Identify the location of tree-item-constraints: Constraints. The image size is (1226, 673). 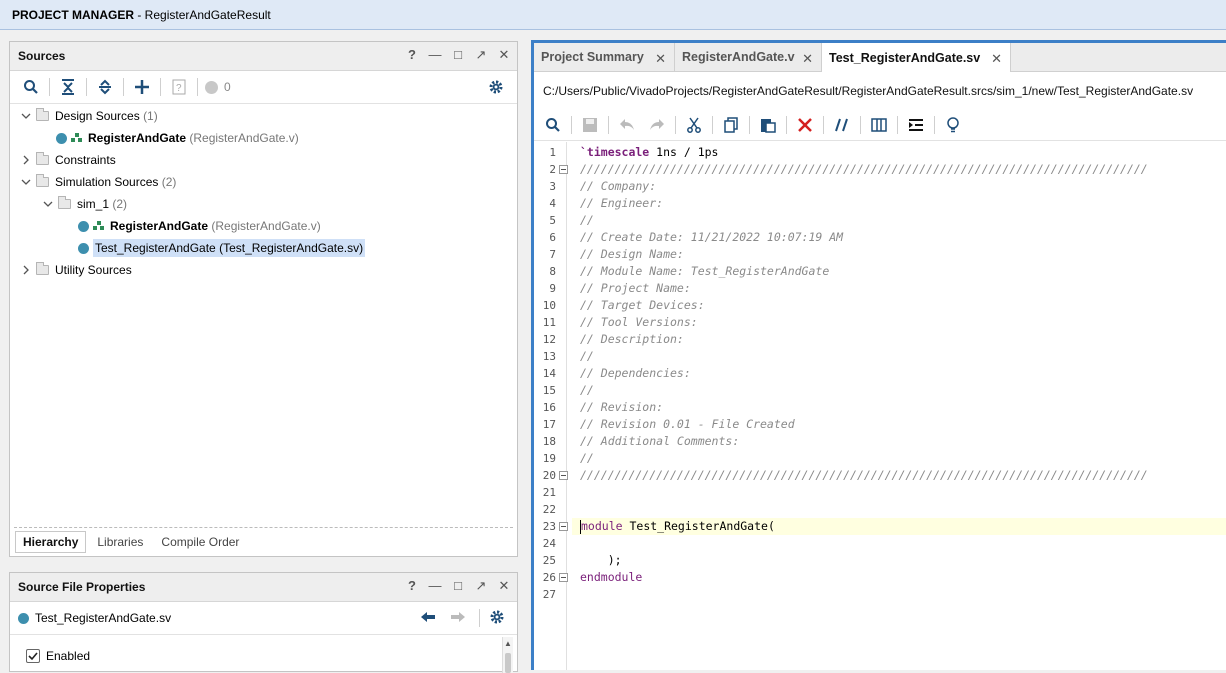
(68, 160).